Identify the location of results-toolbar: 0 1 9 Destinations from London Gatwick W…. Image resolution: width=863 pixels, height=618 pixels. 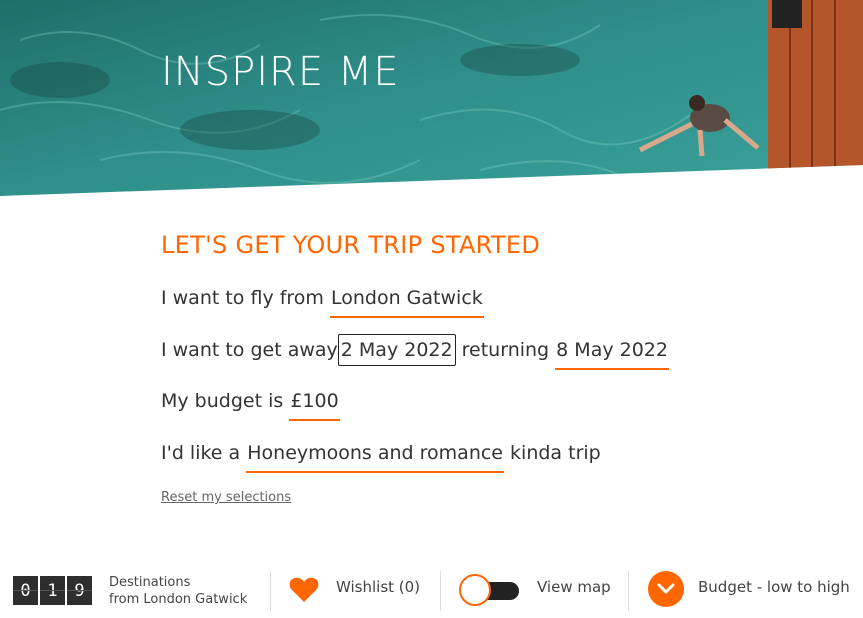
(431, 589).